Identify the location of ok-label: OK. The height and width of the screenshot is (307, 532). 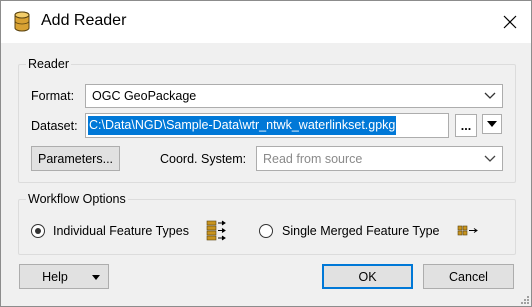
(367, 276).